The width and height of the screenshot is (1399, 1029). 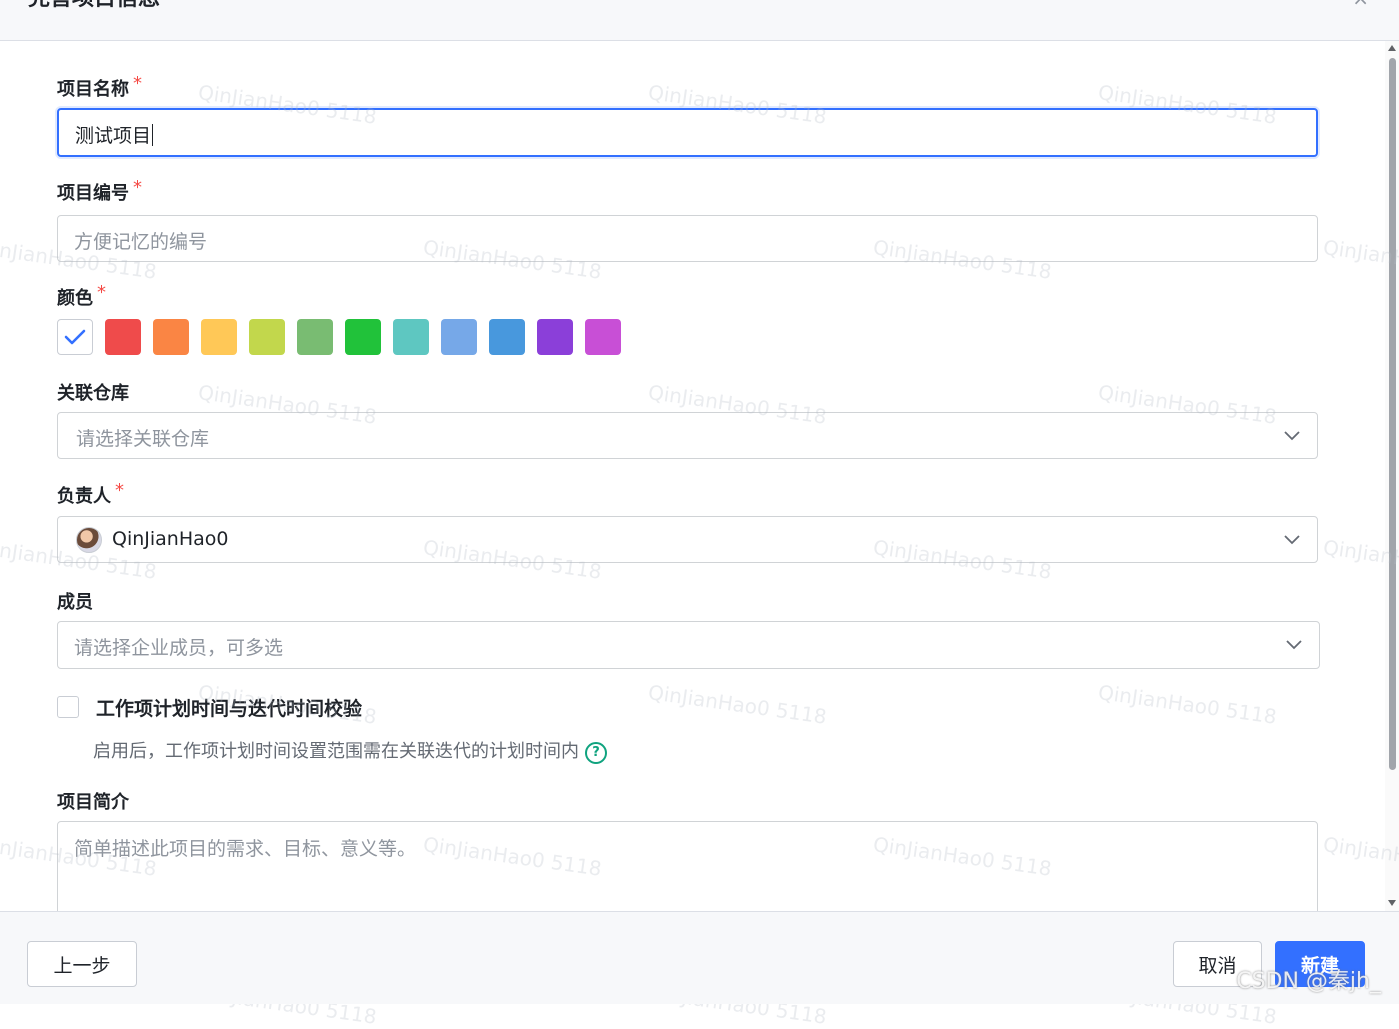 I want to click on project-name-input: 测试项目, so click(x=687, y=132).